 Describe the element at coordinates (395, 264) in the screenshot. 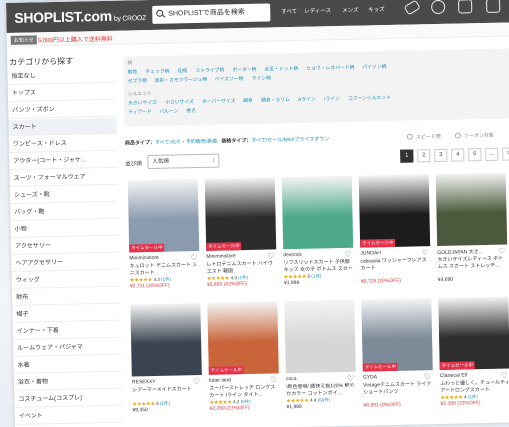

I see `product-title: cafeaulia ワッシャーフレアスカート` at that location.